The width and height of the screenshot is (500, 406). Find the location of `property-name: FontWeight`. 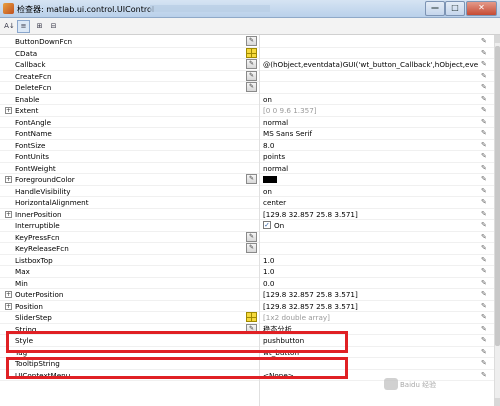

property-name: FontWeight is located at coordinates (35, 168).